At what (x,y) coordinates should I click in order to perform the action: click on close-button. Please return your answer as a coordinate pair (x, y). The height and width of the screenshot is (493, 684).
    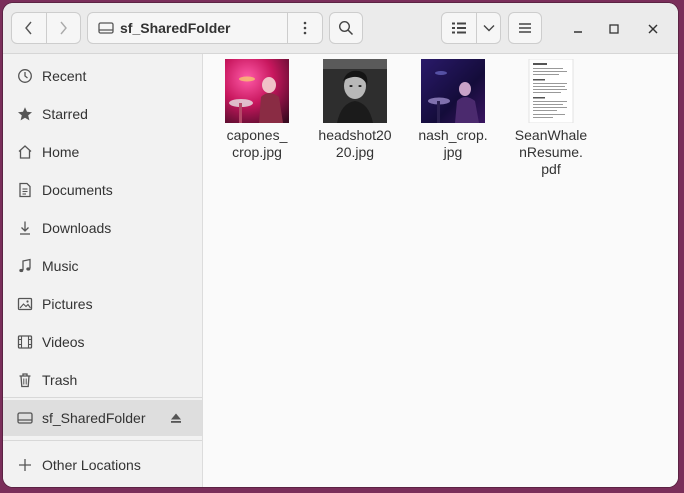
    Looking at the image, I should click on (653, 29).